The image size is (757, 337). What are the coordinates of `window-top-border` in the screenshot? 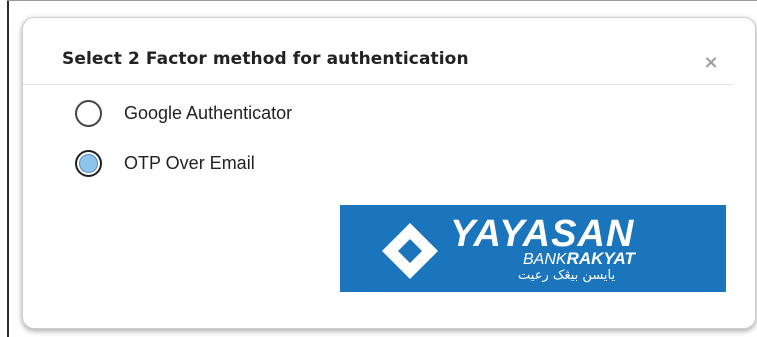 It's located at (382, 0).